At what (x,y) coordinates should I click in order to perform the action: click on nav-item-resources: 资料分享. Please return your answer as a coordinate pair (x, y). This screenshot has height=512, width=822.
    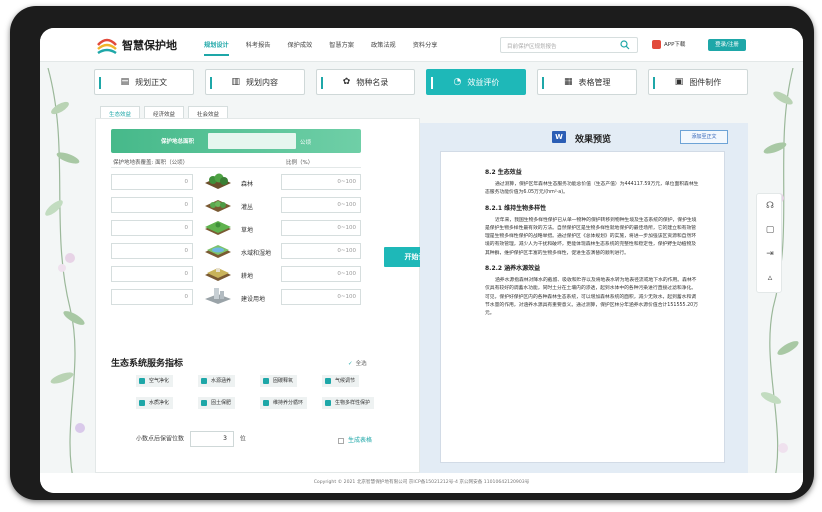
    Looking at the image, I should click on (425, 44).